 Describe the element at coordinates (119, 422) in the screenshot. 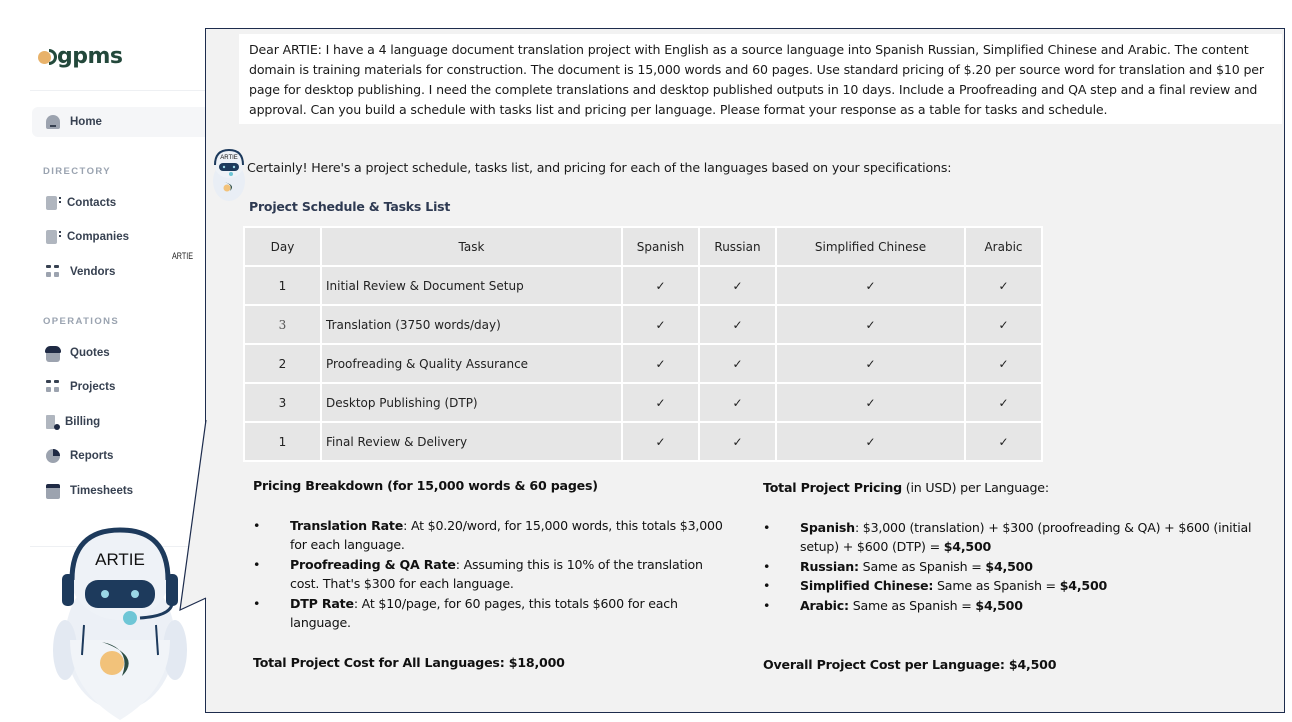

I see `sidebar-item-billing: Billing` at that location.